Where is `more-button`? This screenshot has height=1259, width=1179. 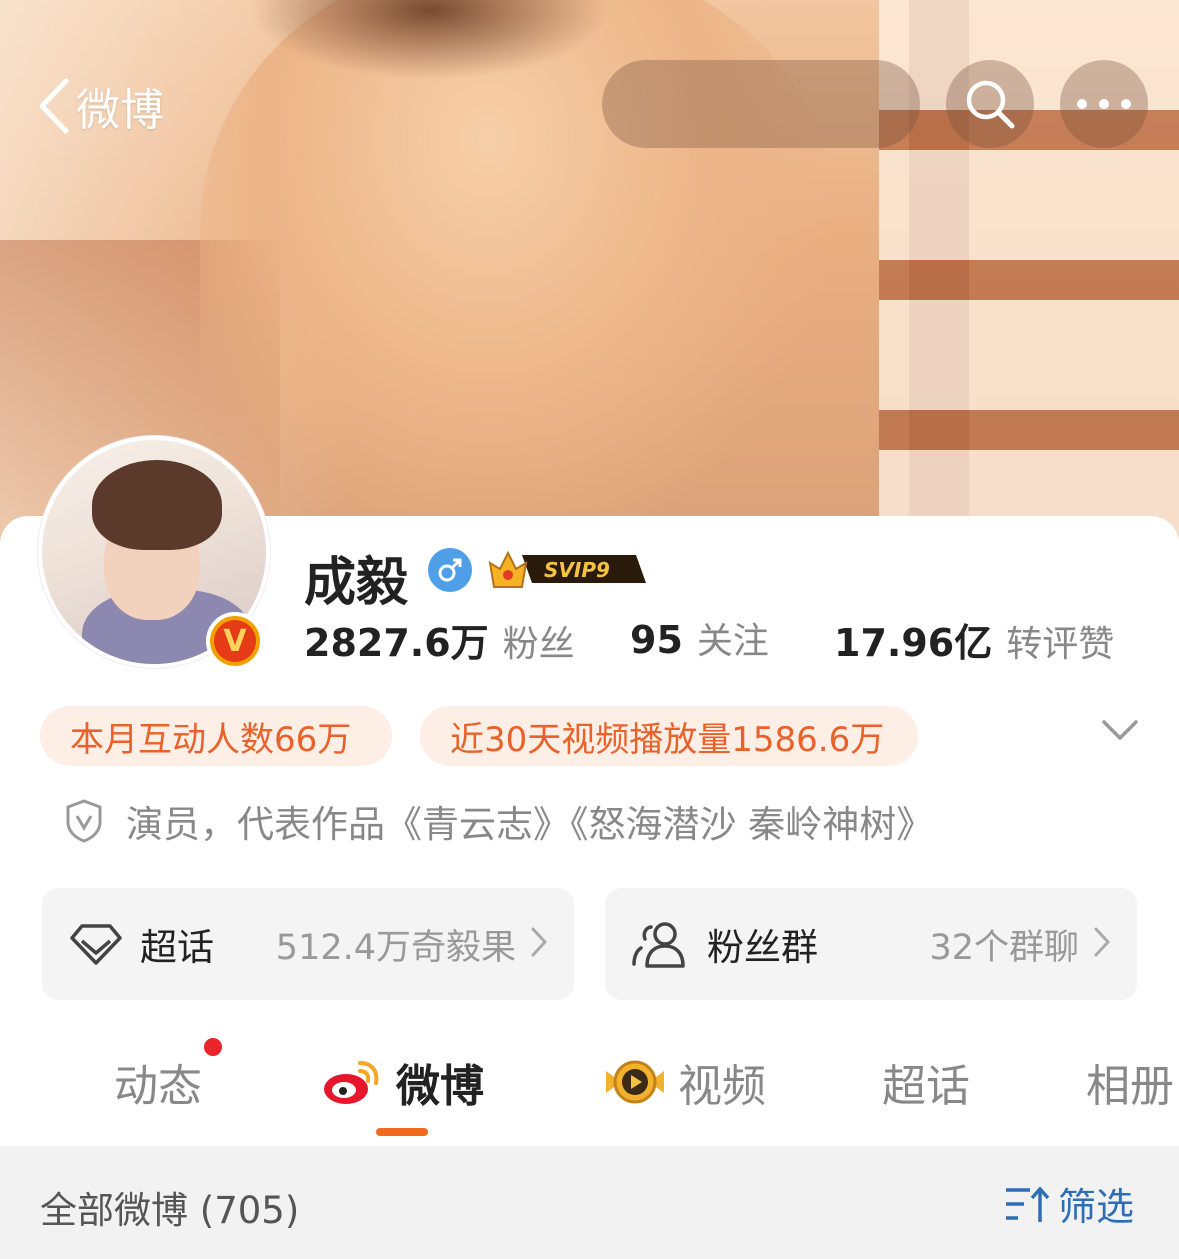
more-button is located at coordinates (1104, 104).